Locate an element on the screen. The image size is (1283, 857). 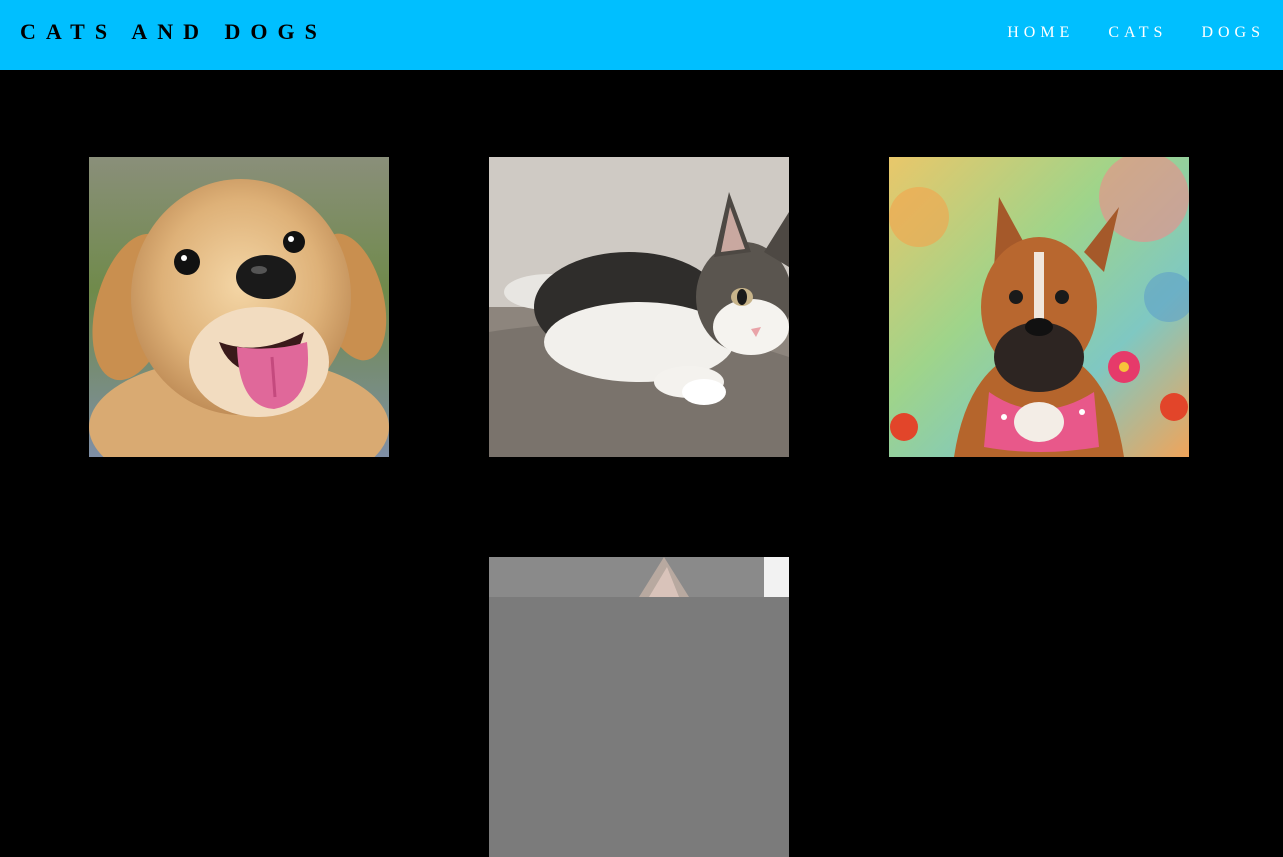
nav-home-link: HOME is located at coordinates (1040, 33).